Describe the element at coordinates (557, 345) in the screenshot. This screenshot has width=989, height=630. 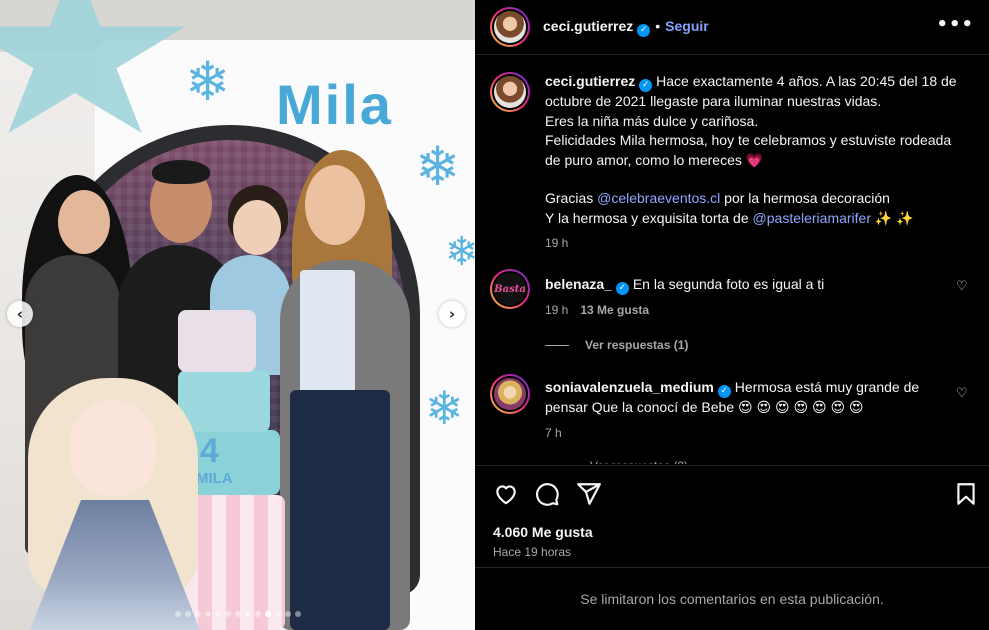
I see `replies-divider` at that location.